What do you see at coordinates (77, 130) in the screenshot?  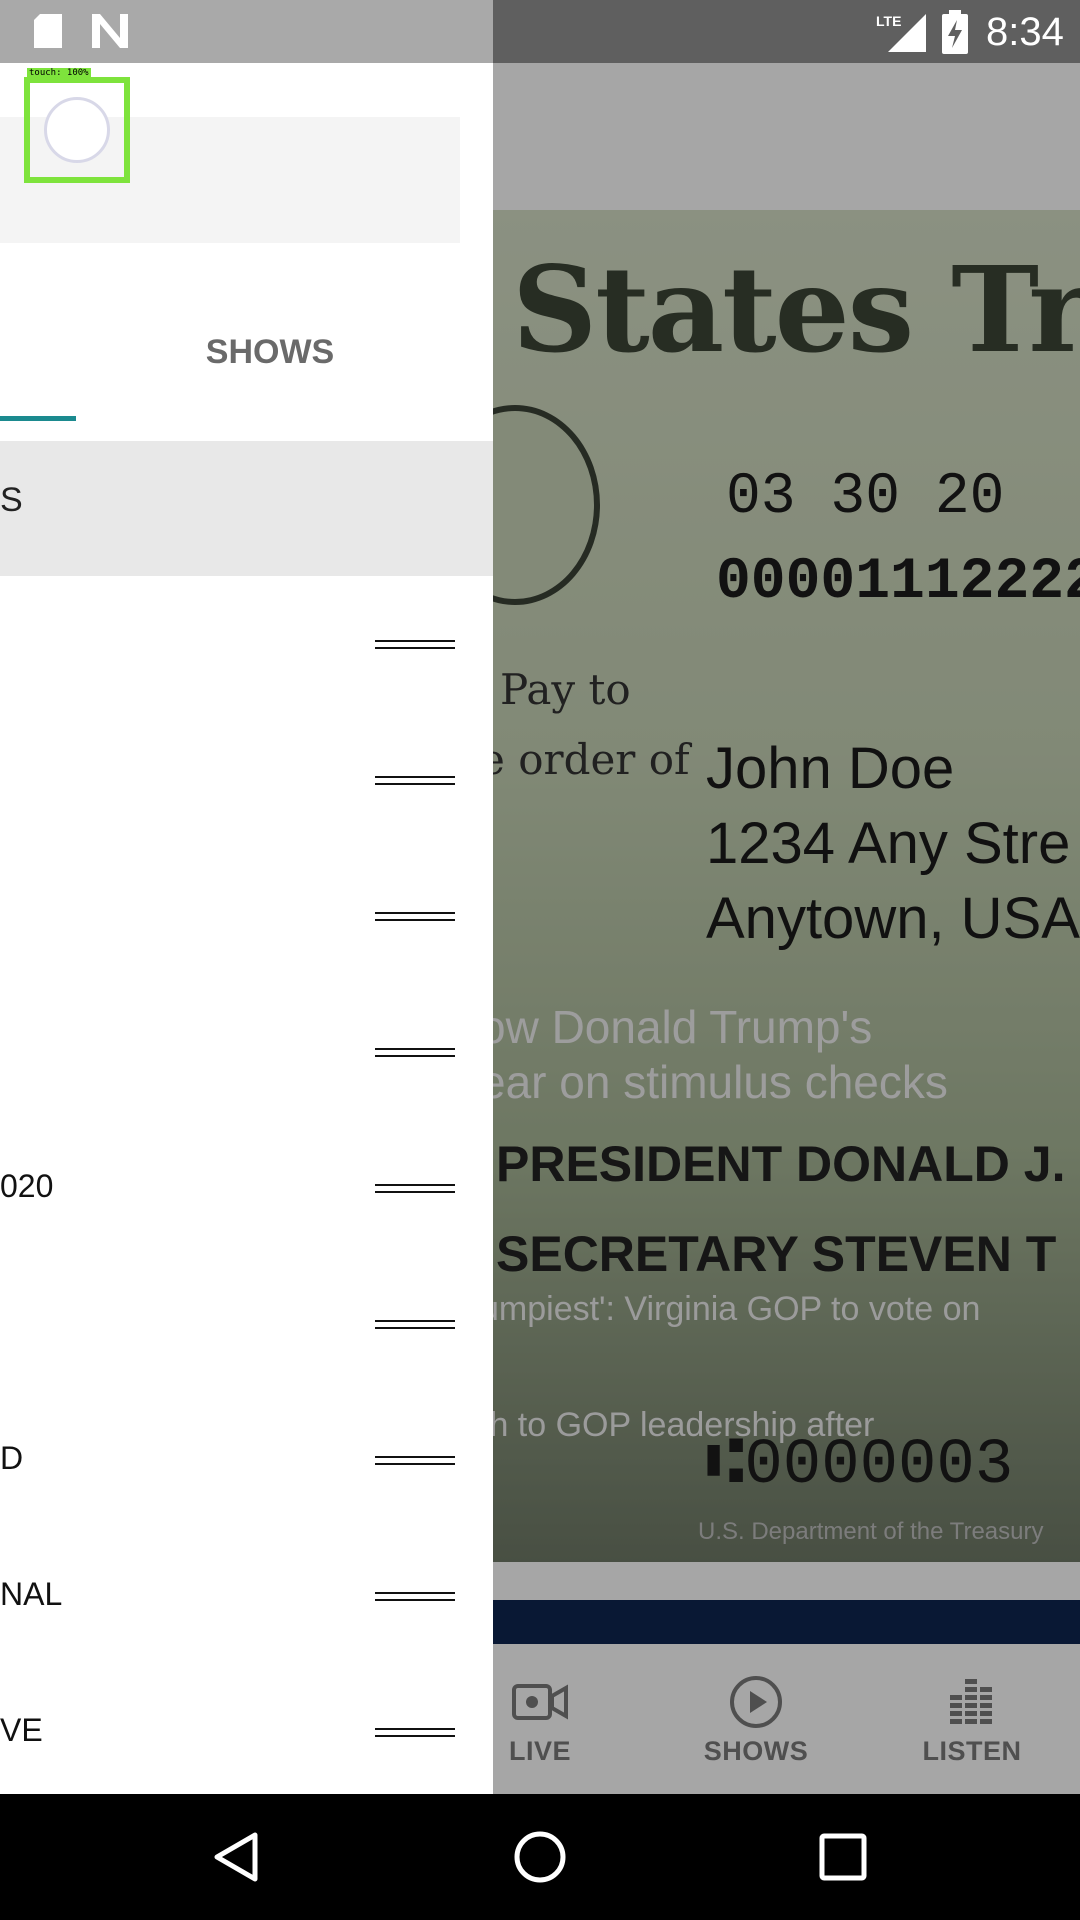 I see `touch-point-circle` at bounding box center [77, 130].